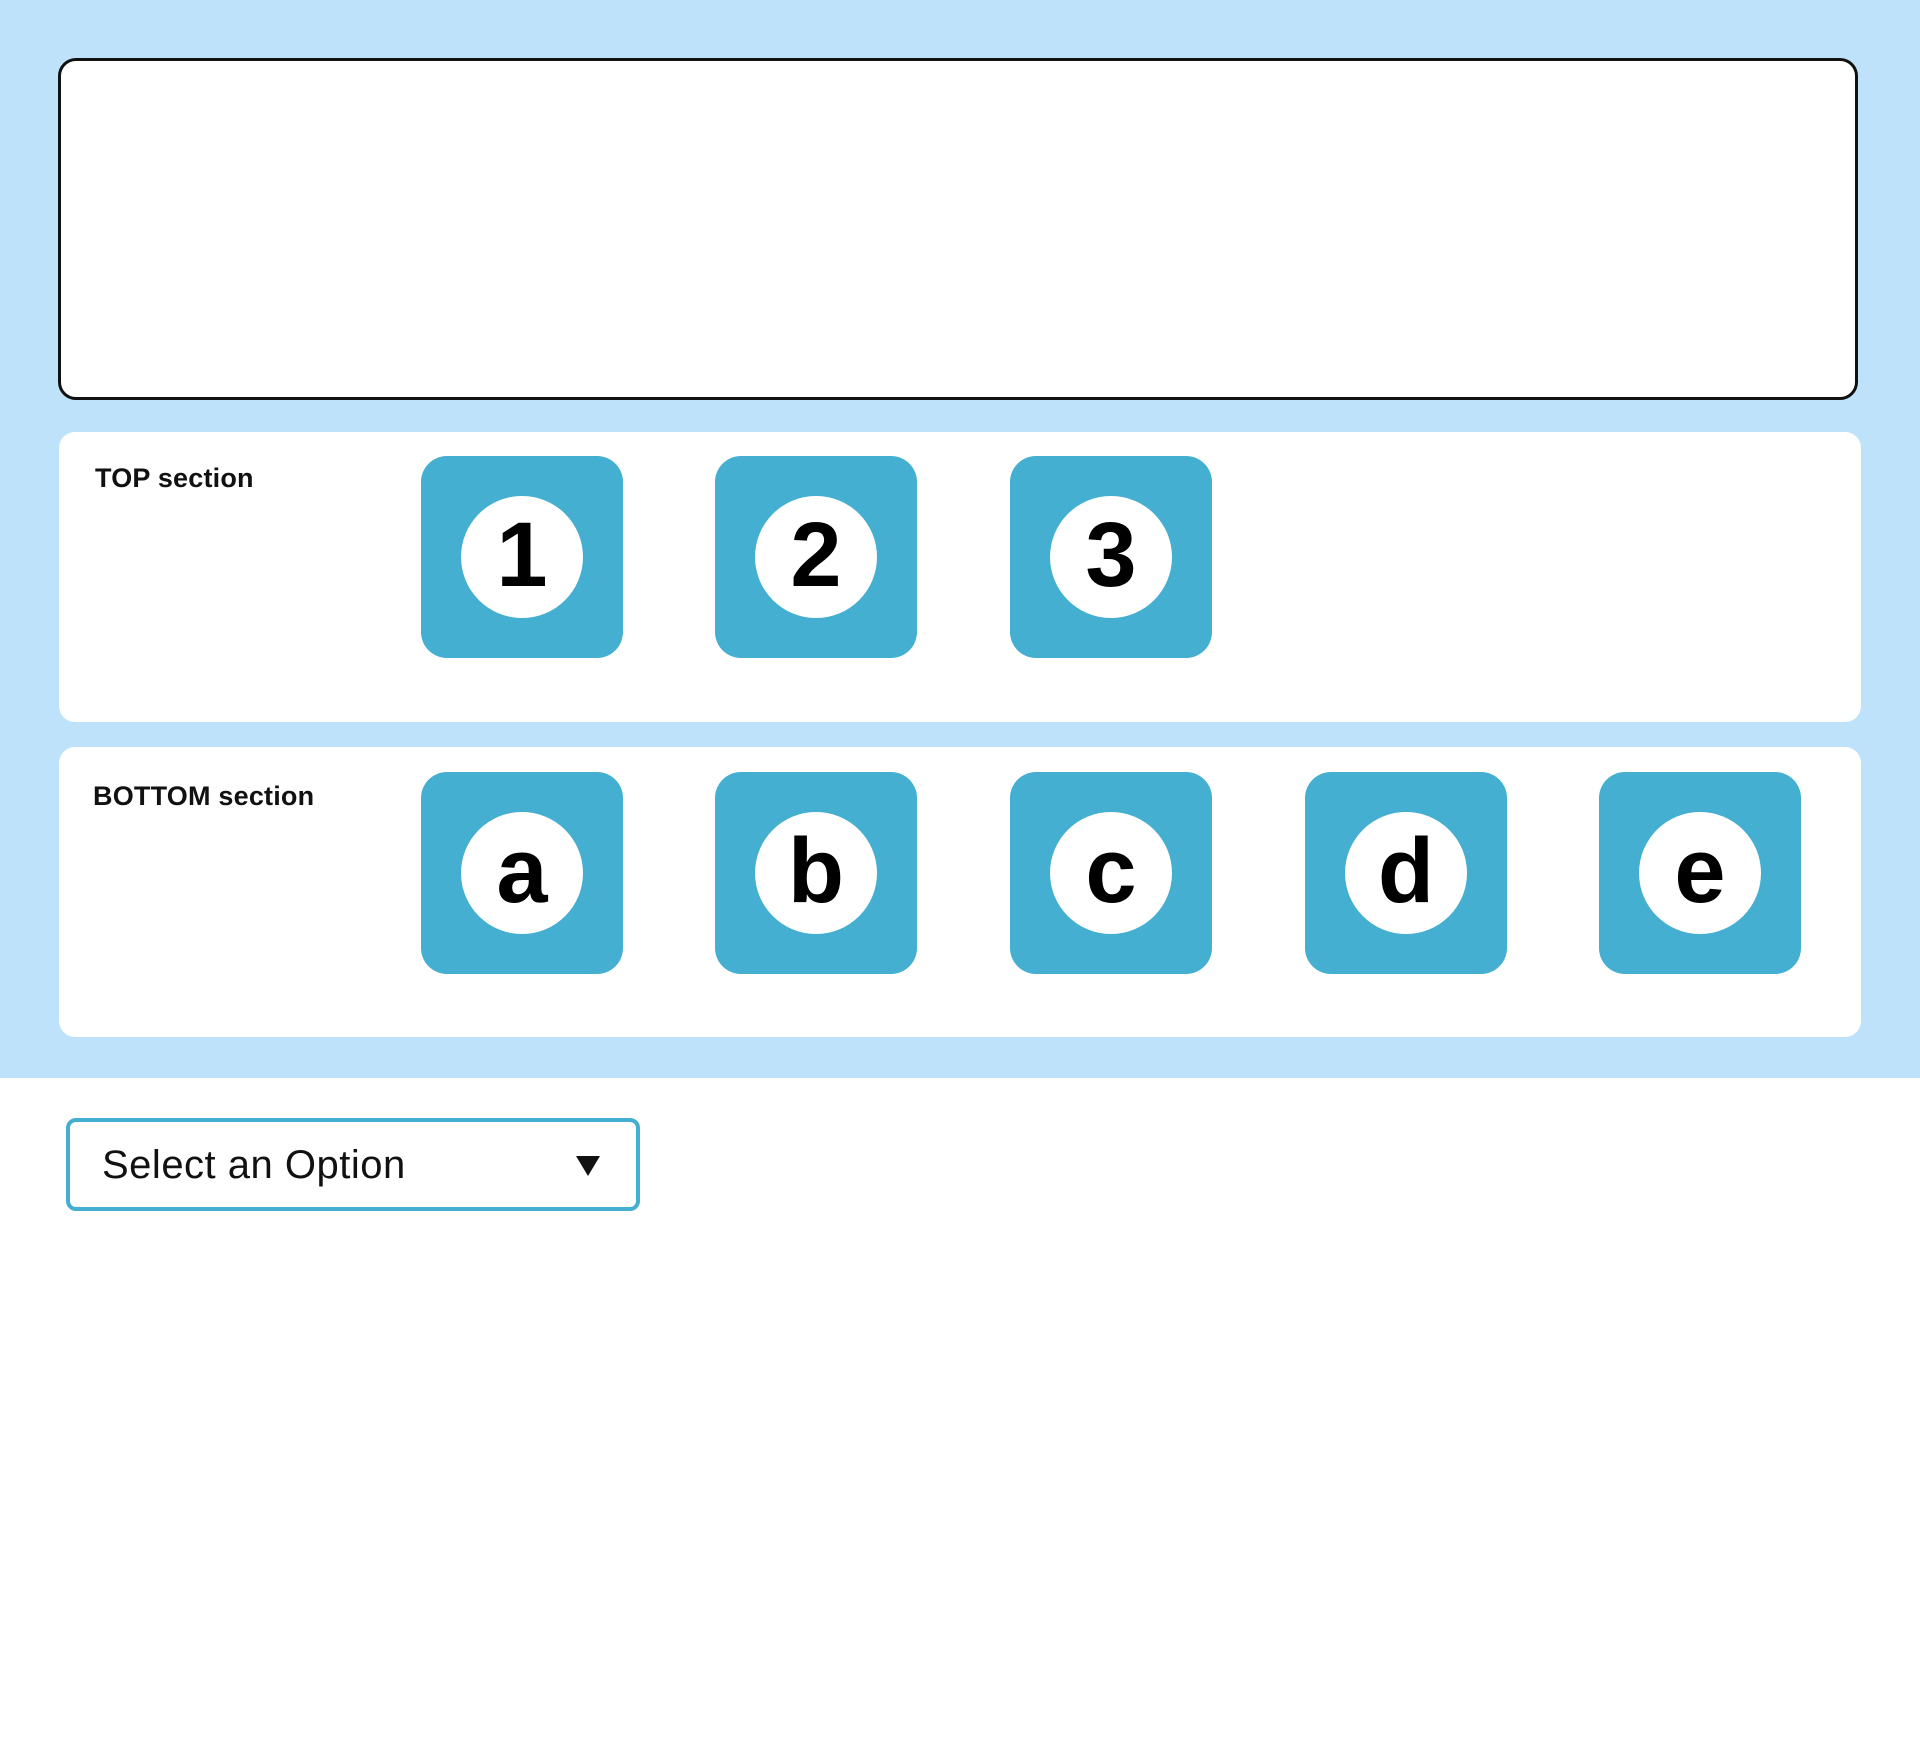  I want to click on tile-circle: b, so click(816, 873).